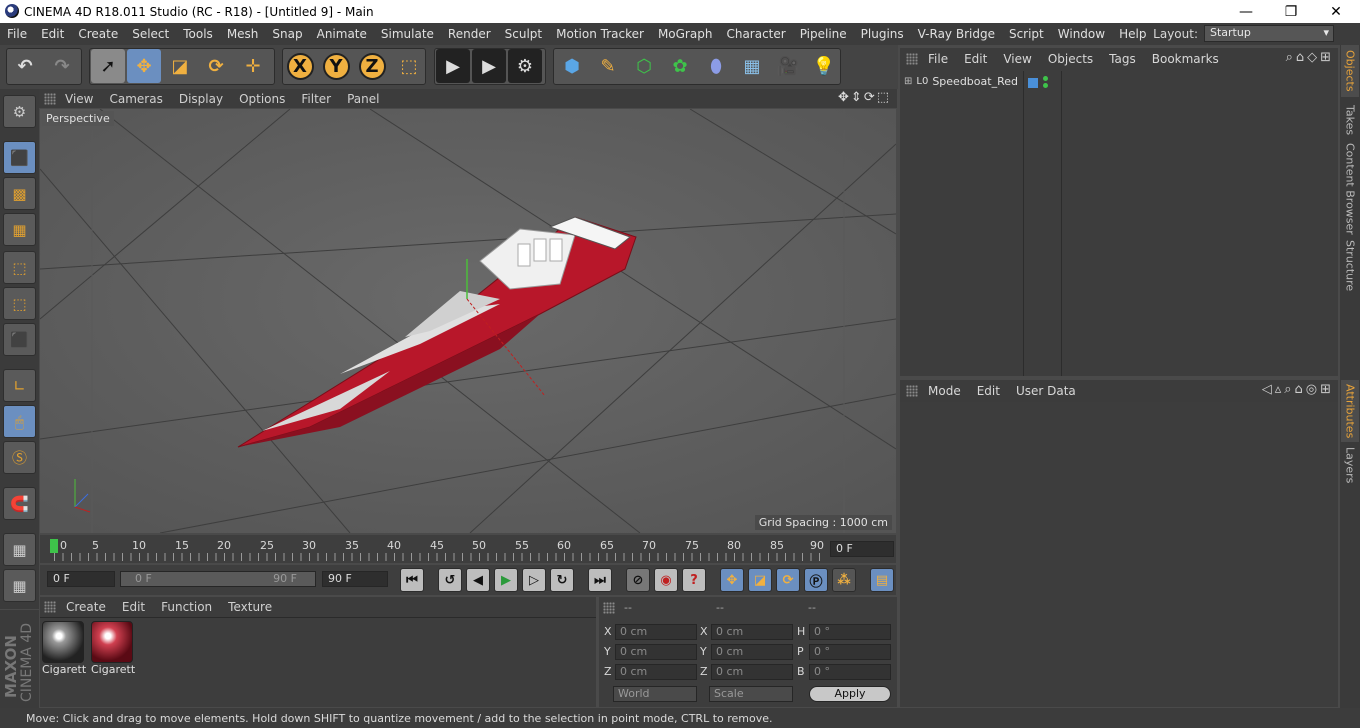 This screenshot has height=728, width=1360. I want to click on next-key-icon: ↻, so click(562, 580).